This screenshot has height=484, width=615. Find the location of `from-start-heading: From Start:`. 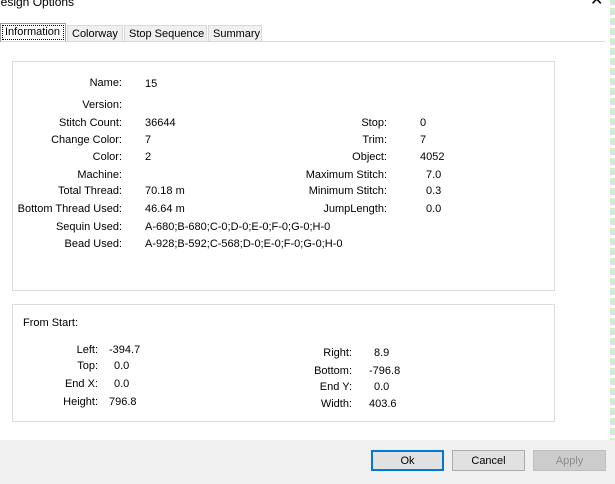

from-start-heading: From Start: is located at coordinates (51, 323).